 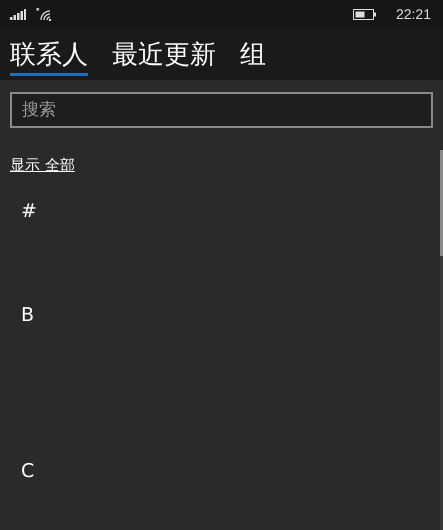 What do you see at coordinates (221, 110) in the screenshot?
I see `search-field: 搜索` at bounding box center [221, 110].